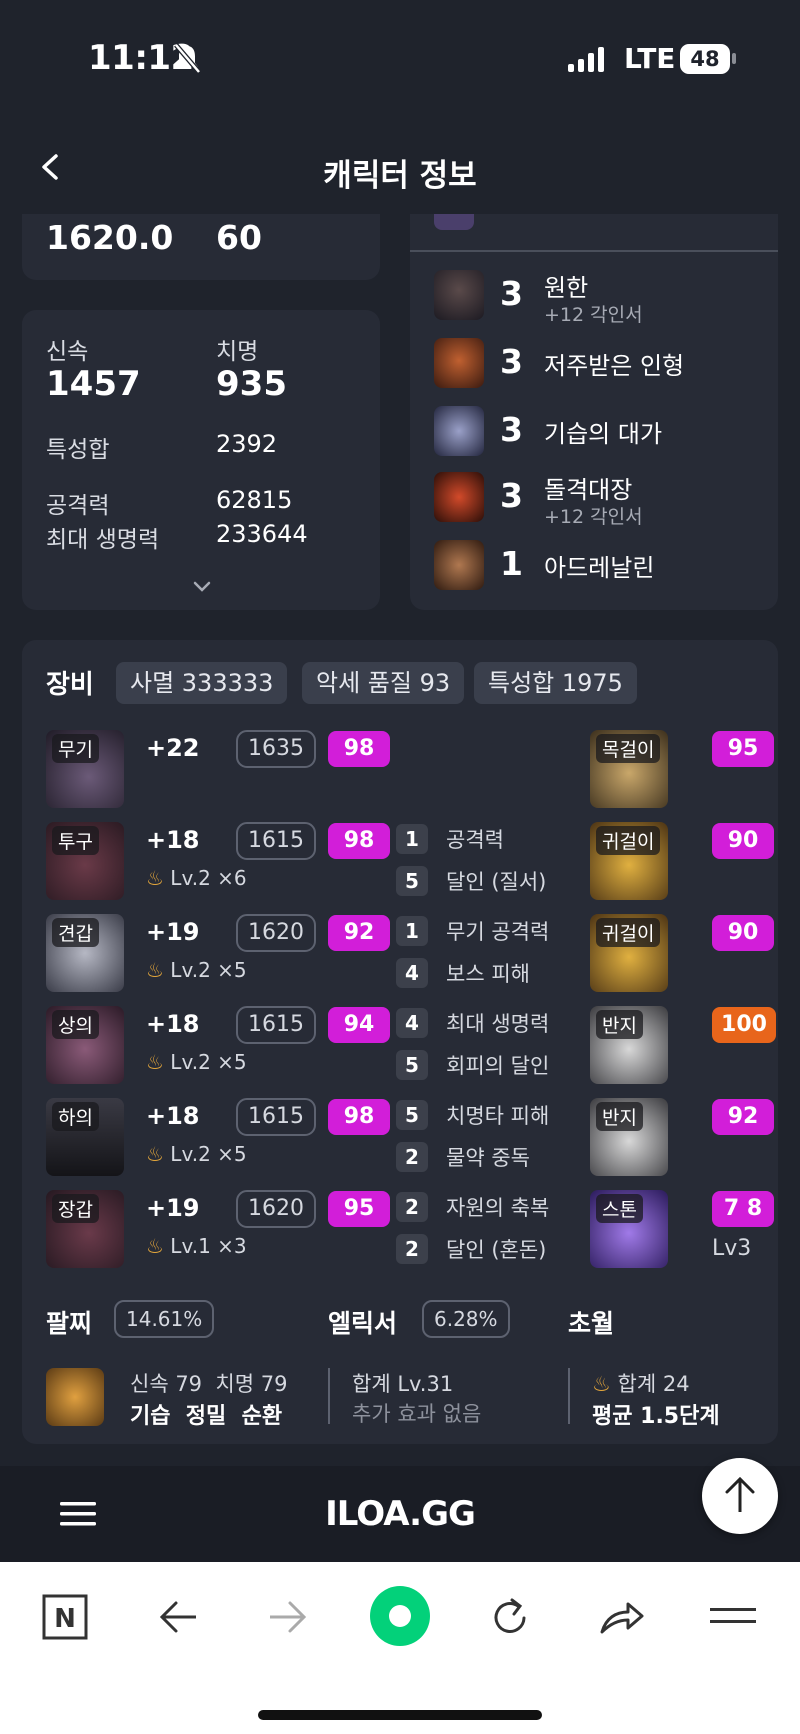 This screenshot has height=1734, width=800. I want to click on crit-value: 935, so click(251, 384).